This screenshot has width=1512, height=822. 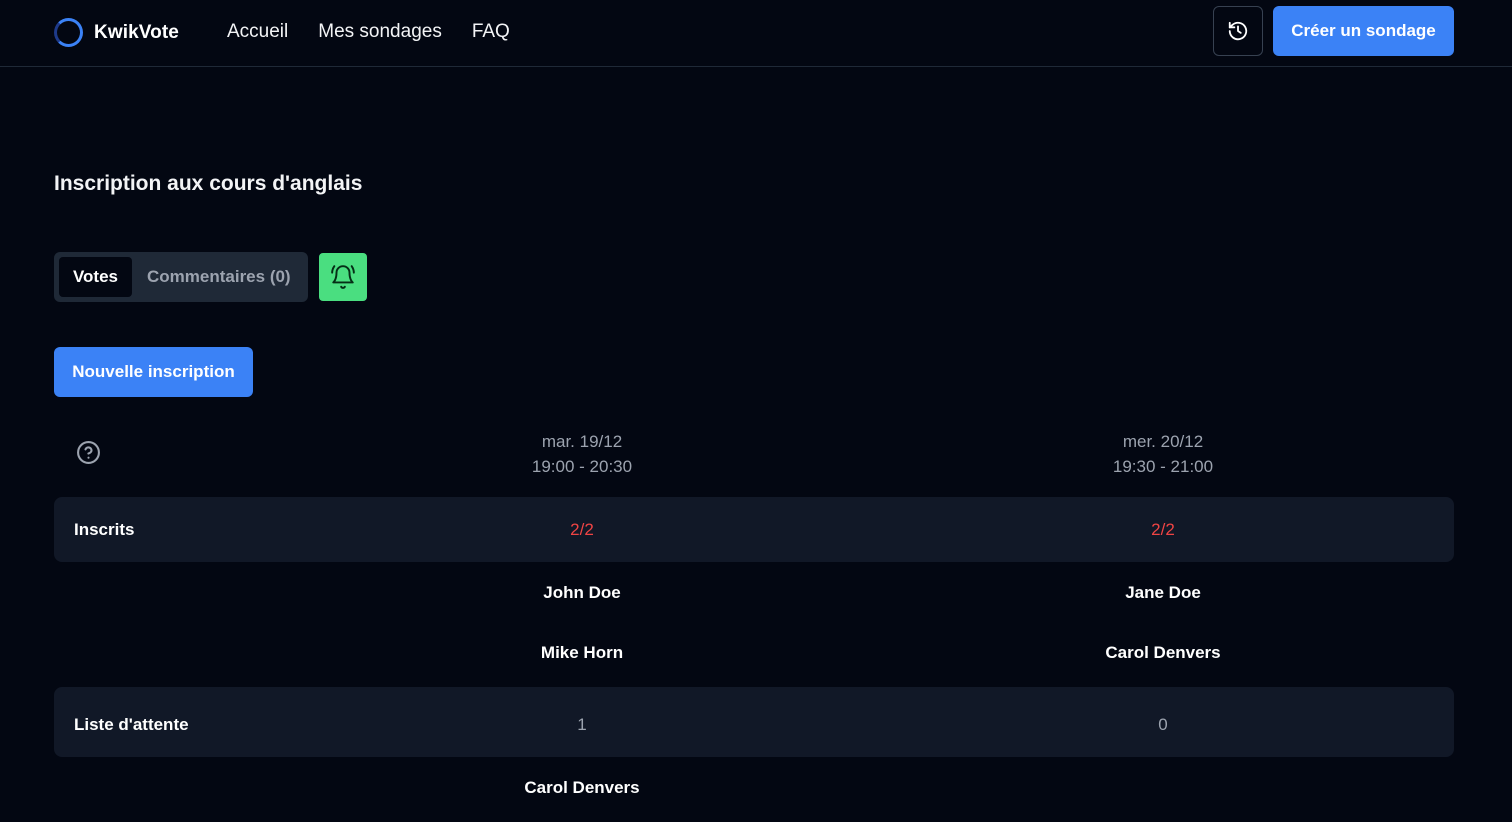 I want to click on brand-logo: KwikVote, so click(x=116, y=32).